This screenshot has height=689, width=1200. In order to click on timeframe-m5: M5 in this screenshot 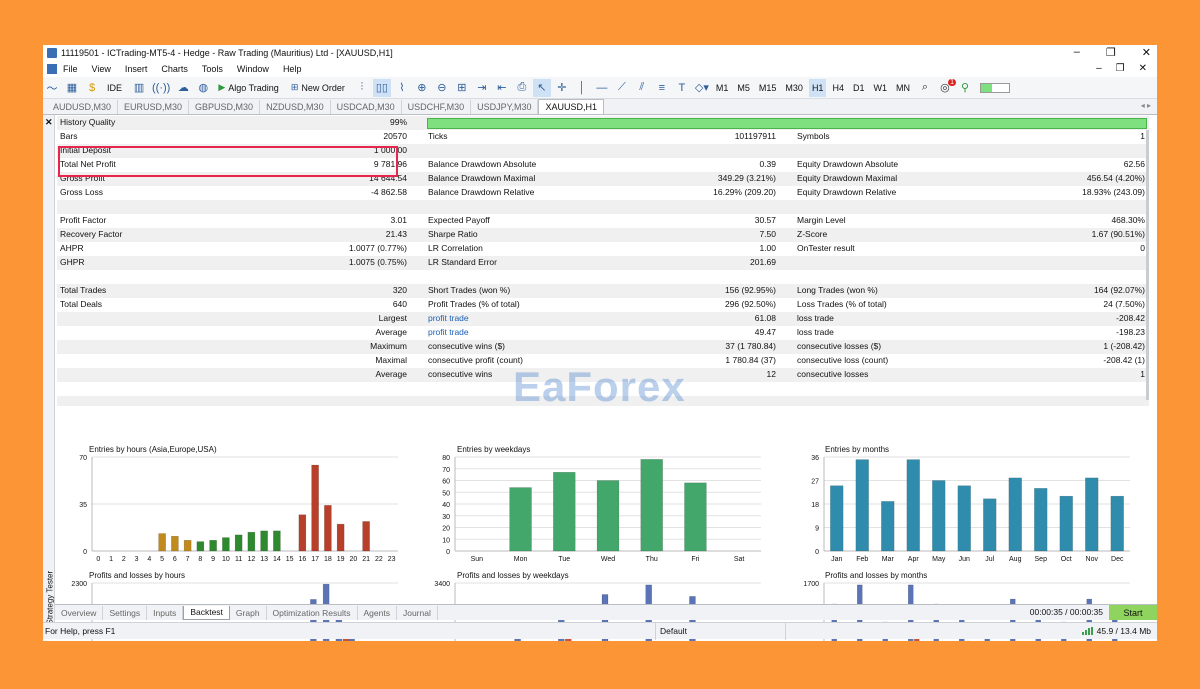, I will do `click(743, 88)`.